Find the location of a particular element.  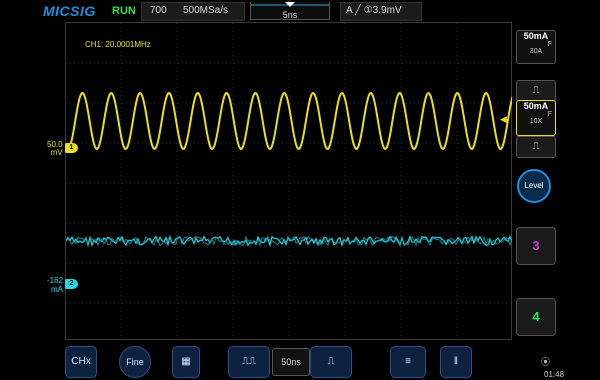

pulse-waveform-button: ⎍ is located at coordinates (536, 91).